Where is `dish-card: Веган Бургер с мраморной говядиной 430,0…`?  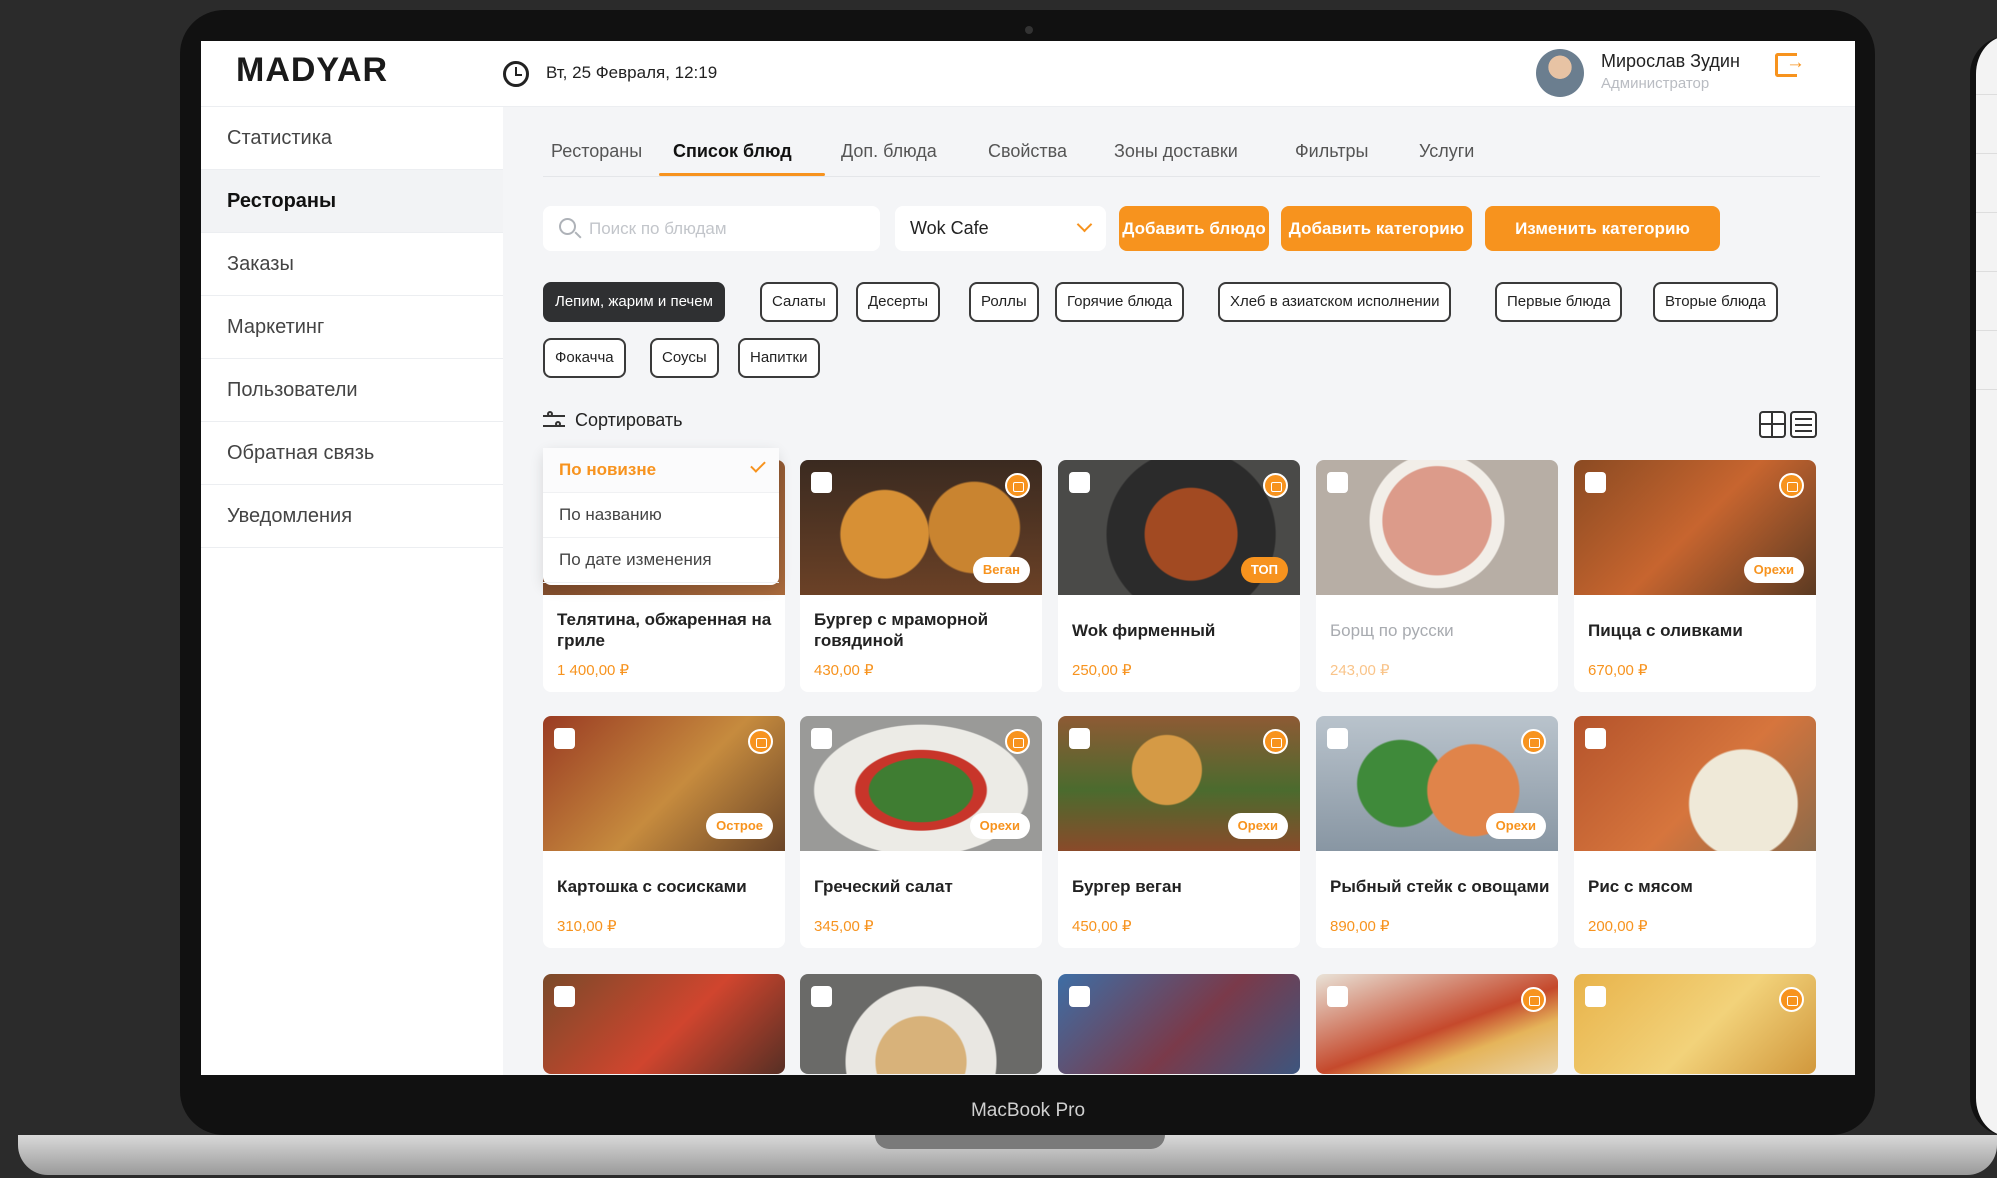 dish-card: Веган Бургер с мраморной говядиной 430,0… is located at coordinates (921, 576).